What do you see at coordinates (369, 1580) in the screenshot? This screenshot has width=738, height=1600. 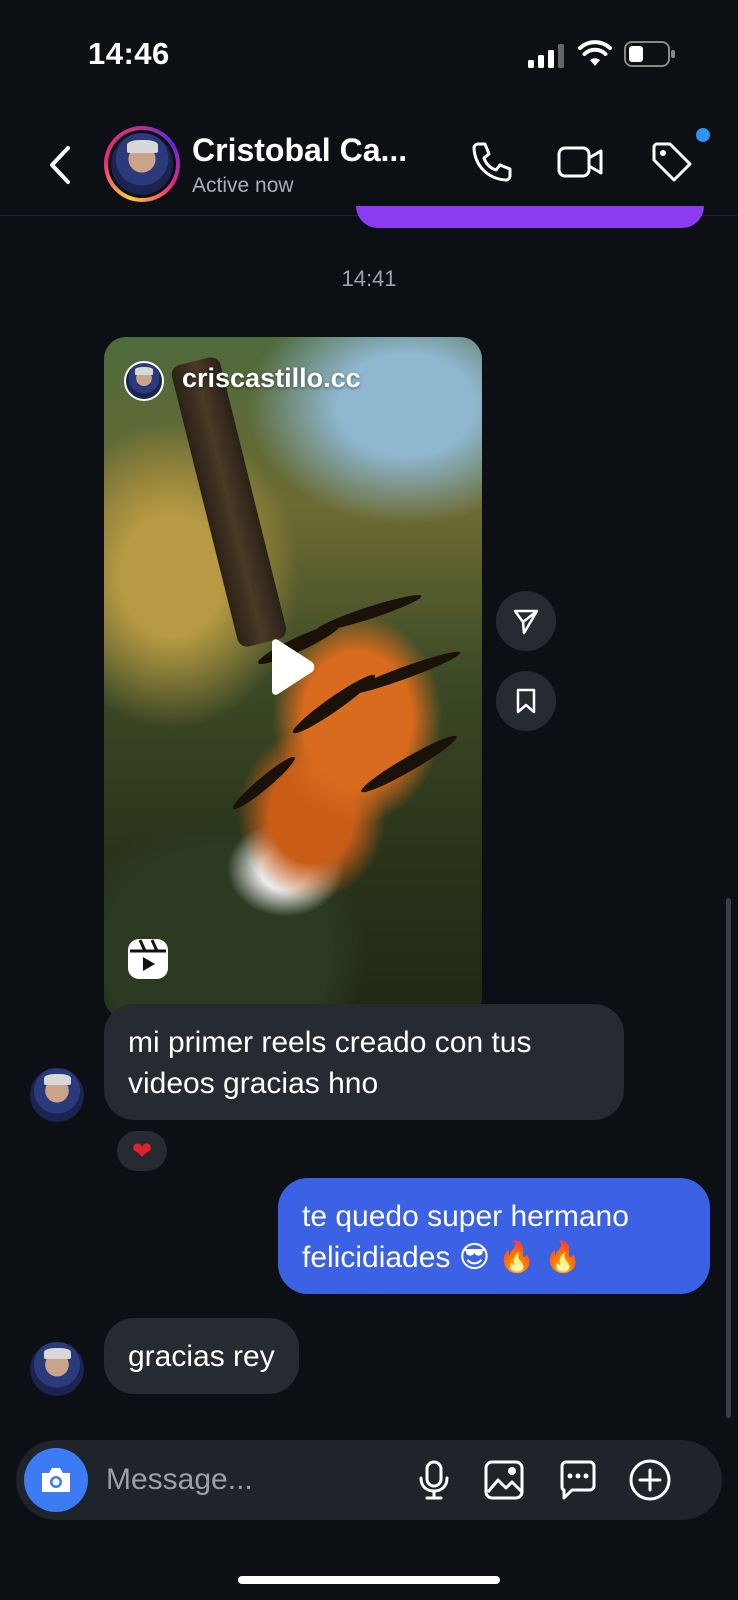 I see `home-indicator` at bounding box center [369, 1580].